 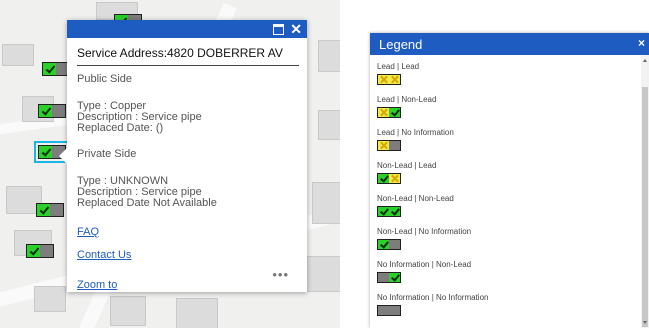 I want to click on lead-lead-swatch-icon, so click(x=389, y=79).